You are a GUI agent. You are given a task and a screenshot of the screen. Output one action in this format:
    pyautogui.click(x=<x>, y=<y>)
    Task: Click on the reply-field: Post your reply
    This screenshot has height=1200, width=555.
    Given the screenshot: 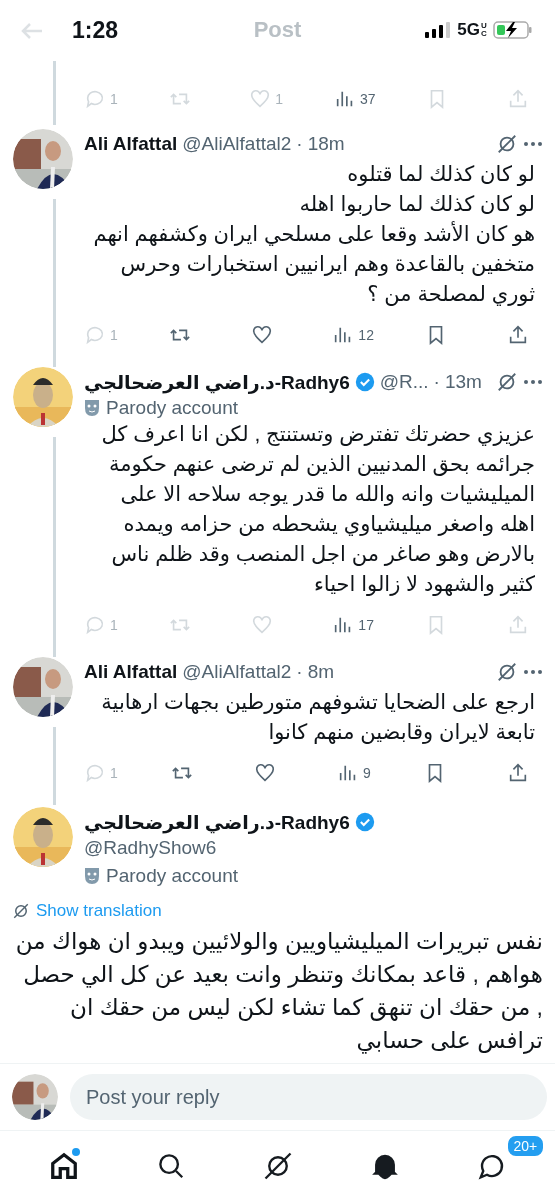 What is the action you would take?
    pyautogui.click(x=308, y=1097)
    